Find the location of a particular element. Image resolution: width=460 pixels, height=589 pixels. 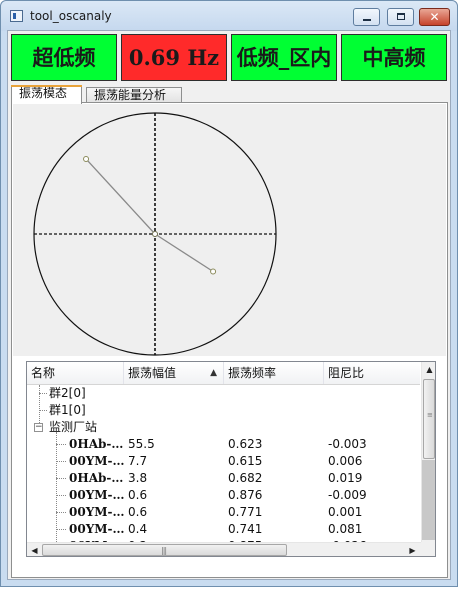

table-row: 00YM-… 0.4 0.741 0.081 is located at coordinates (223, 529).